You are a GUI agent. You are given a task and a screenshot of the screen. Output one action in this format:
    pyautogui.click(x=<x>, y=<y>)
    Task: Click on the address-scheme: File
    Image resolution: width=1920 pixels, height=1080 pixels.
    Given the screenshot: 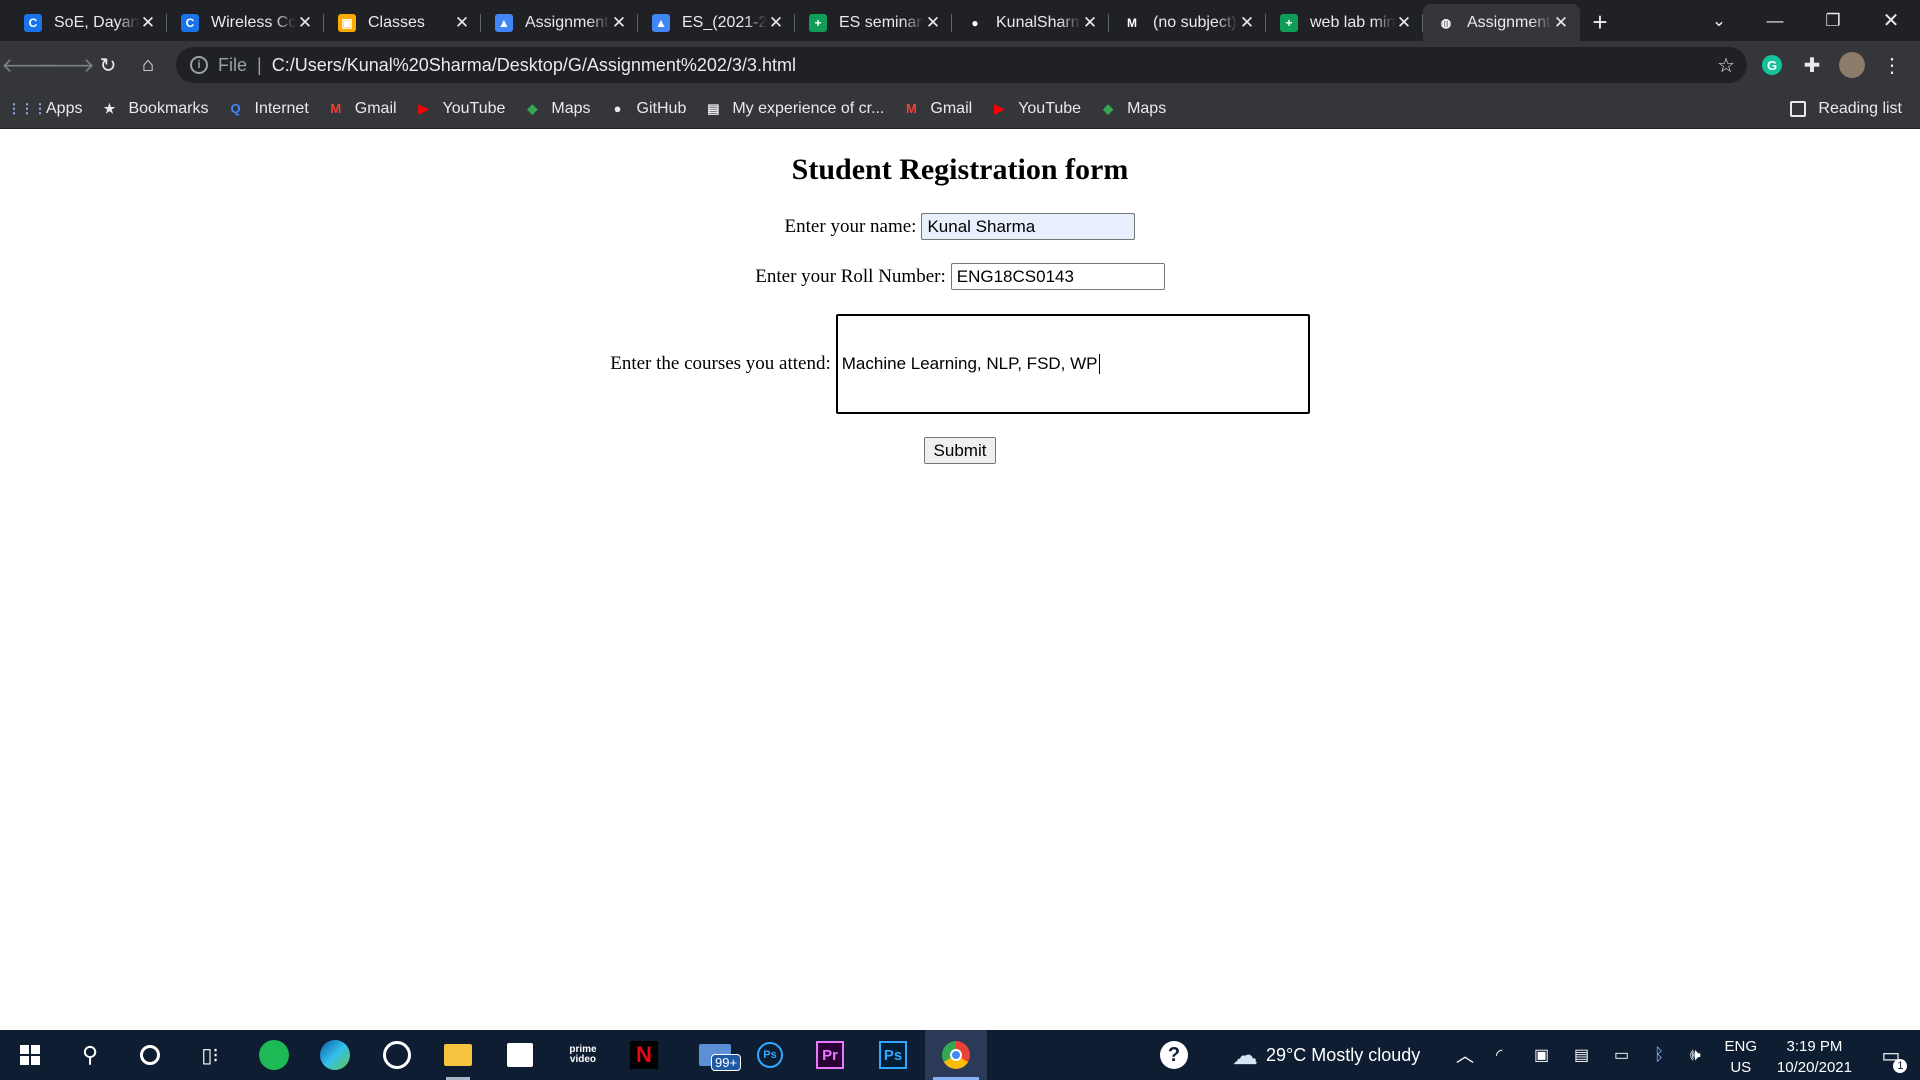 What is the action you would take?
    pyautogui.click(x=233, y=64)
    